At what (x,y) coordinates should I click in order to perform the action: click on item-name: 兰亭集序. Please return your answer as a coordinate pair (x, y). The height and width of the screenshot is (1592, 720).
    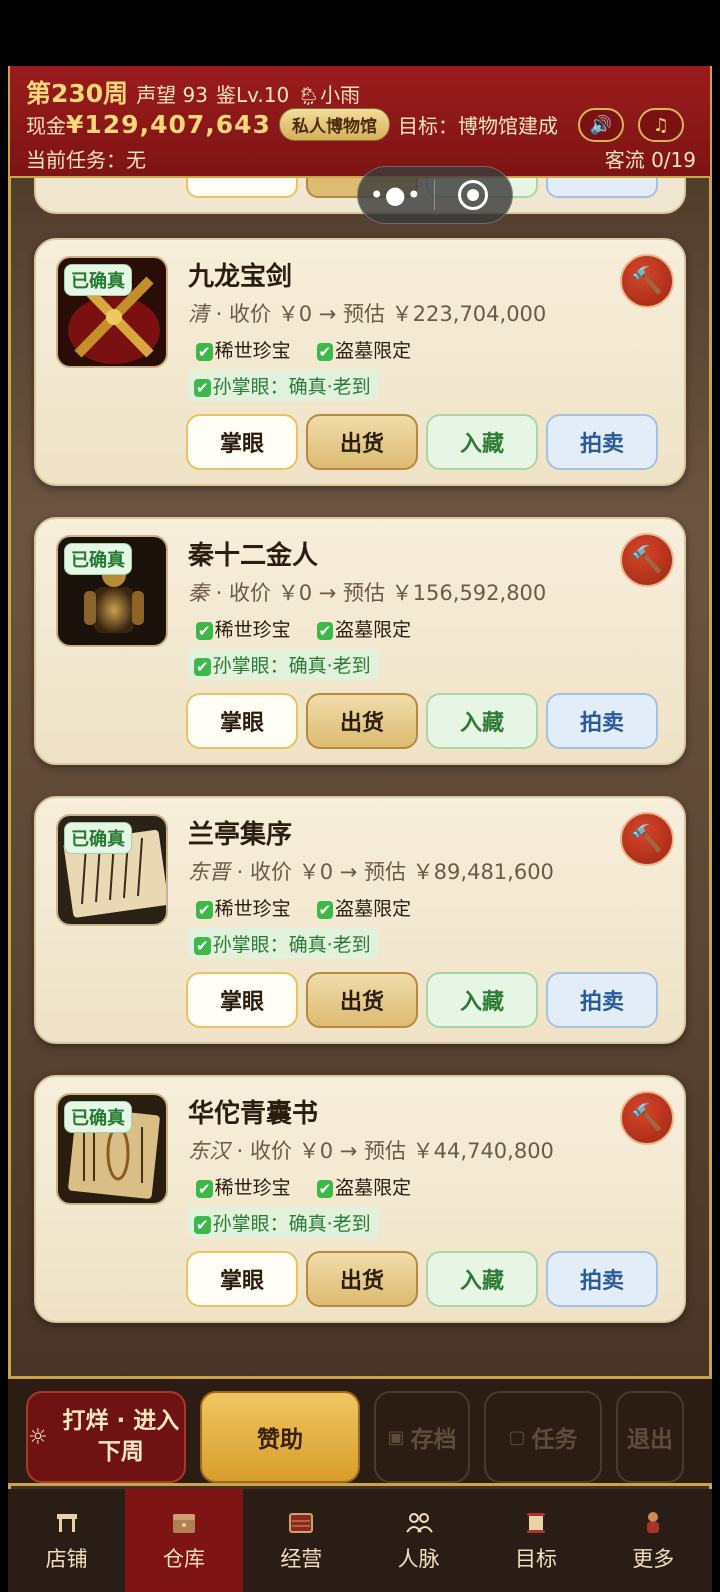
    Looking at the image, I should click on (240, 835).